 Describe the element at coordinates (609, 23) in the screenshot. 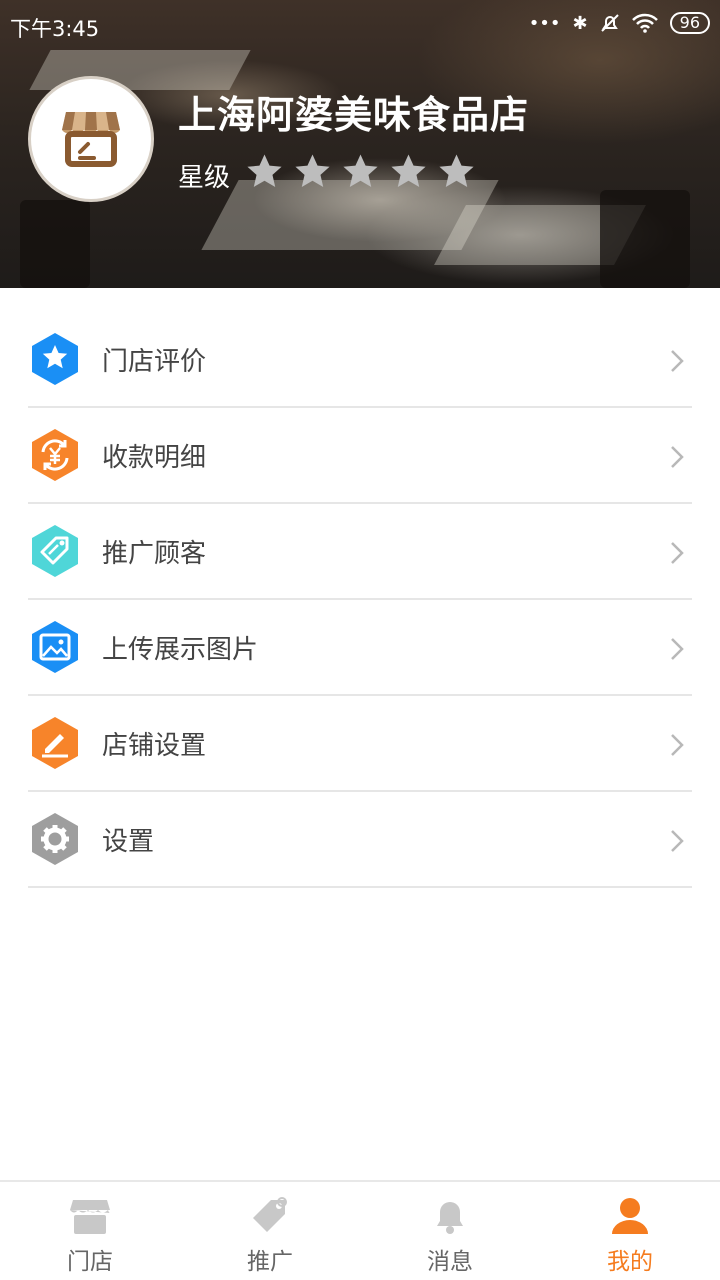

I see `mute-bell-icon` at that location.